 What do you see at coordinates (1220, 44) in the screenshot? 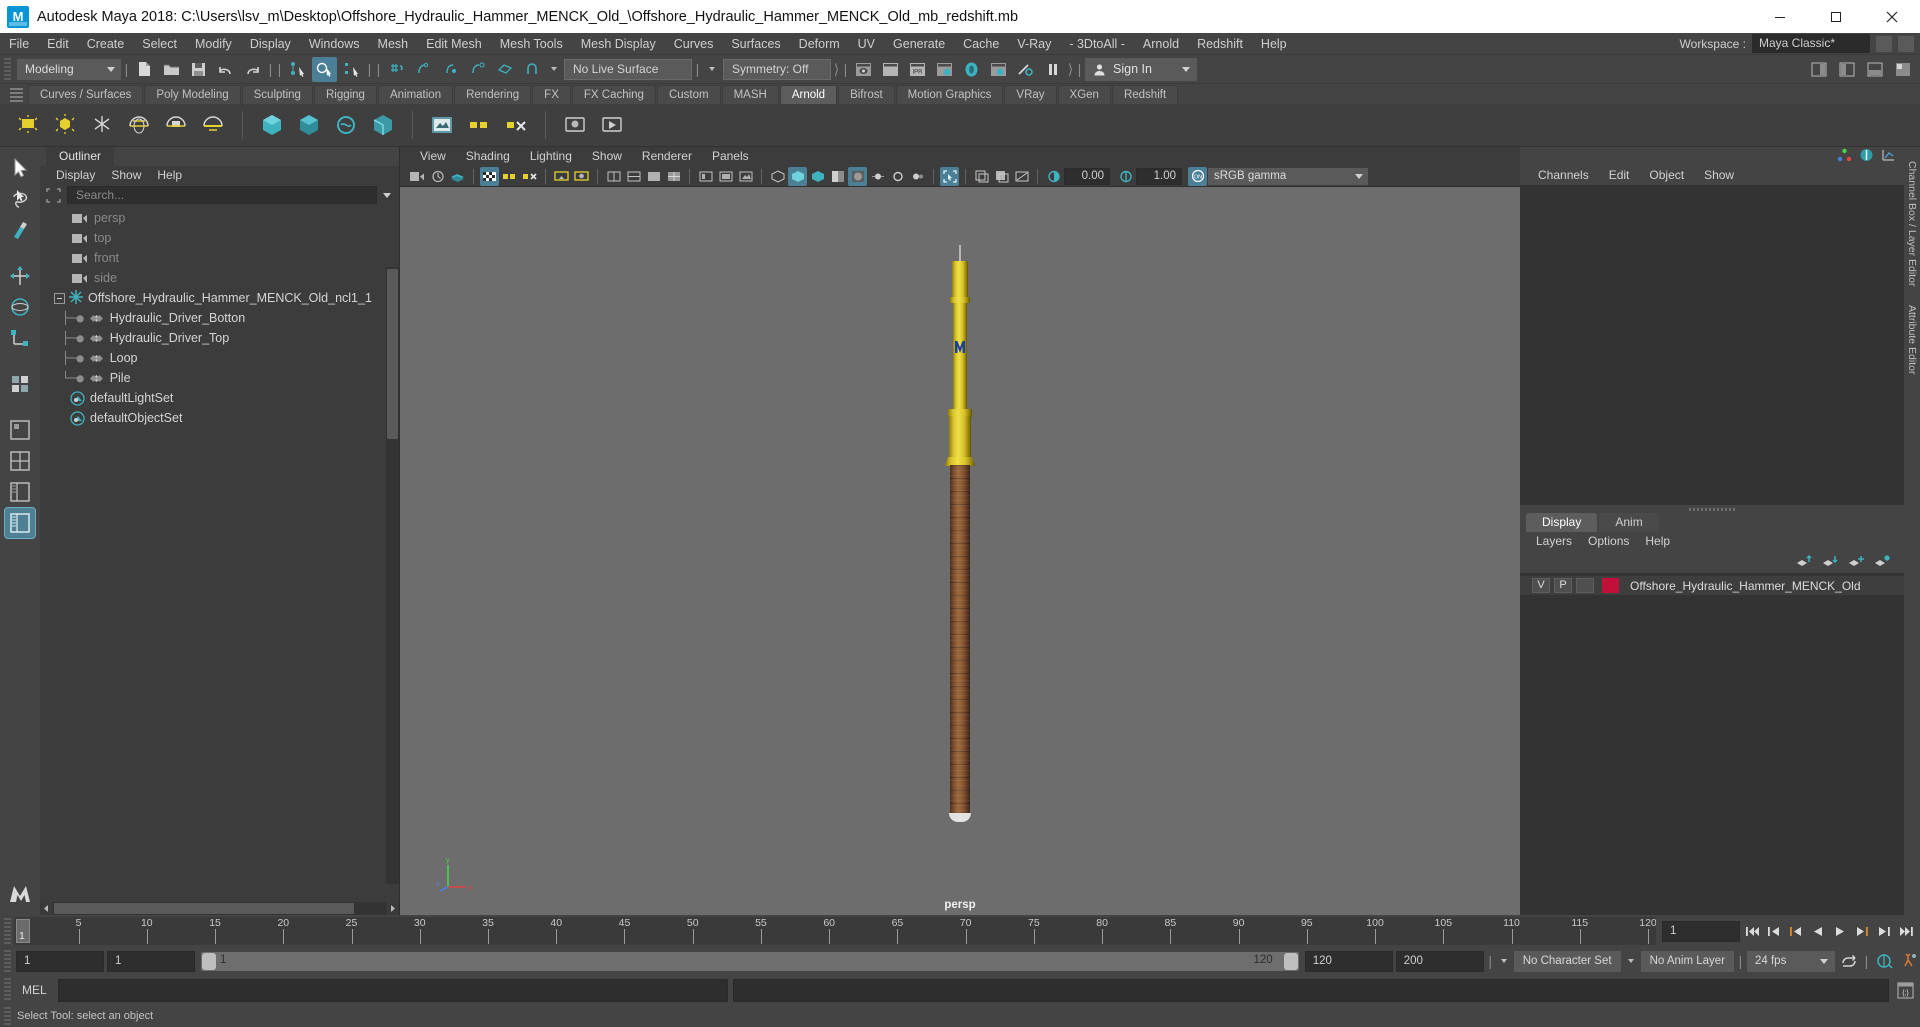
I see `menu-redshift: Redshift` at bounding box center [1220, 44].